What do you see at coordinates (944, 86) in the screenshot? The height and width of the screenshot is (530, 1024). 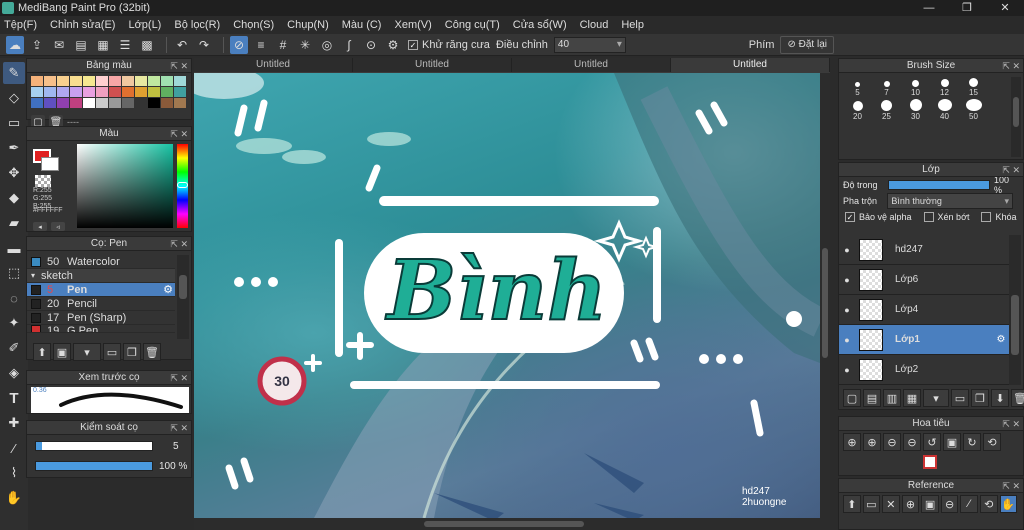 I see `brush-size-option: 12` at bounding box center [944, 86].